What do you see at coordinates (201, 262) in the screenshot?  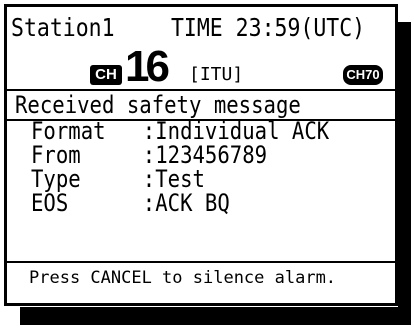 I see `divider-status` at bounding box center [201, 262].